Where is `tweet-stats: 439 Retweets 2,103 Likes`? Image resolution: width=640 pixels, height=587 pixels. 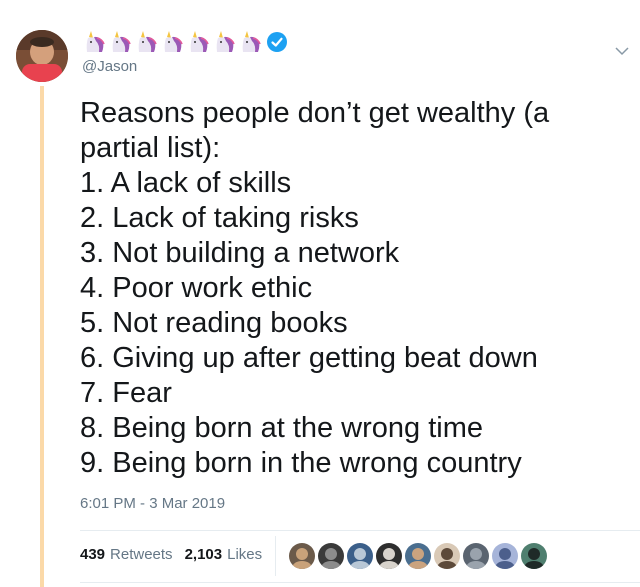
tweet-stats: 439 Retweets 2,103 Likes is located at coordinates (171, 554).